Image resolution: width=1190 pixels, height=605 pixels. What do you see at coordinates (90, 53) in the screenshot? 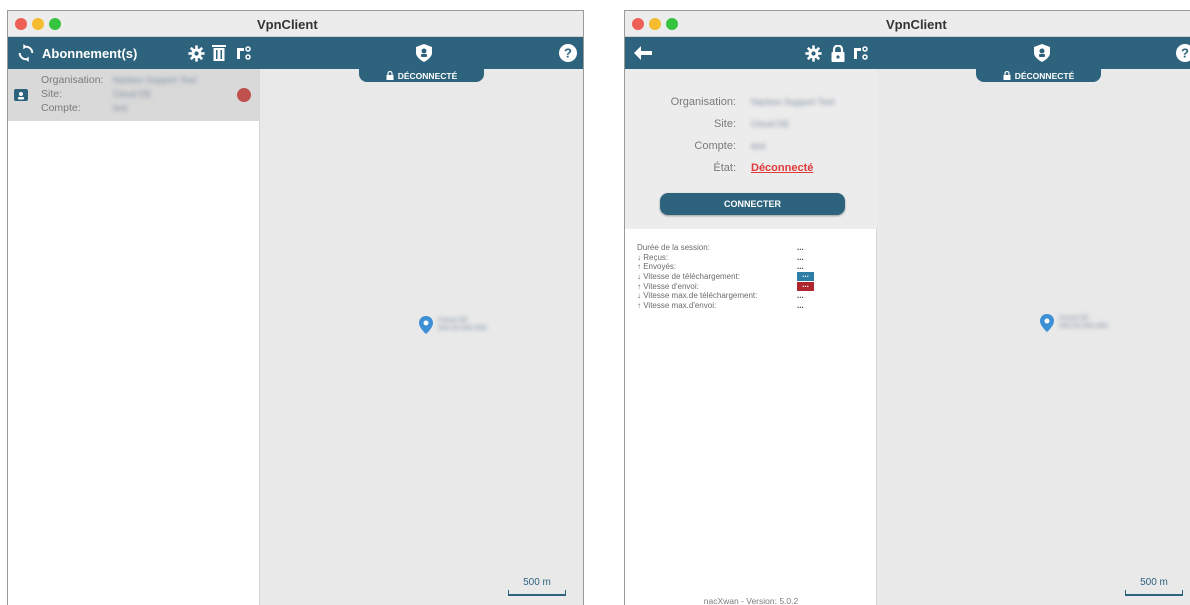
I see `toolbar-title: Abonnement(s)` at bounding box center [90, 53].